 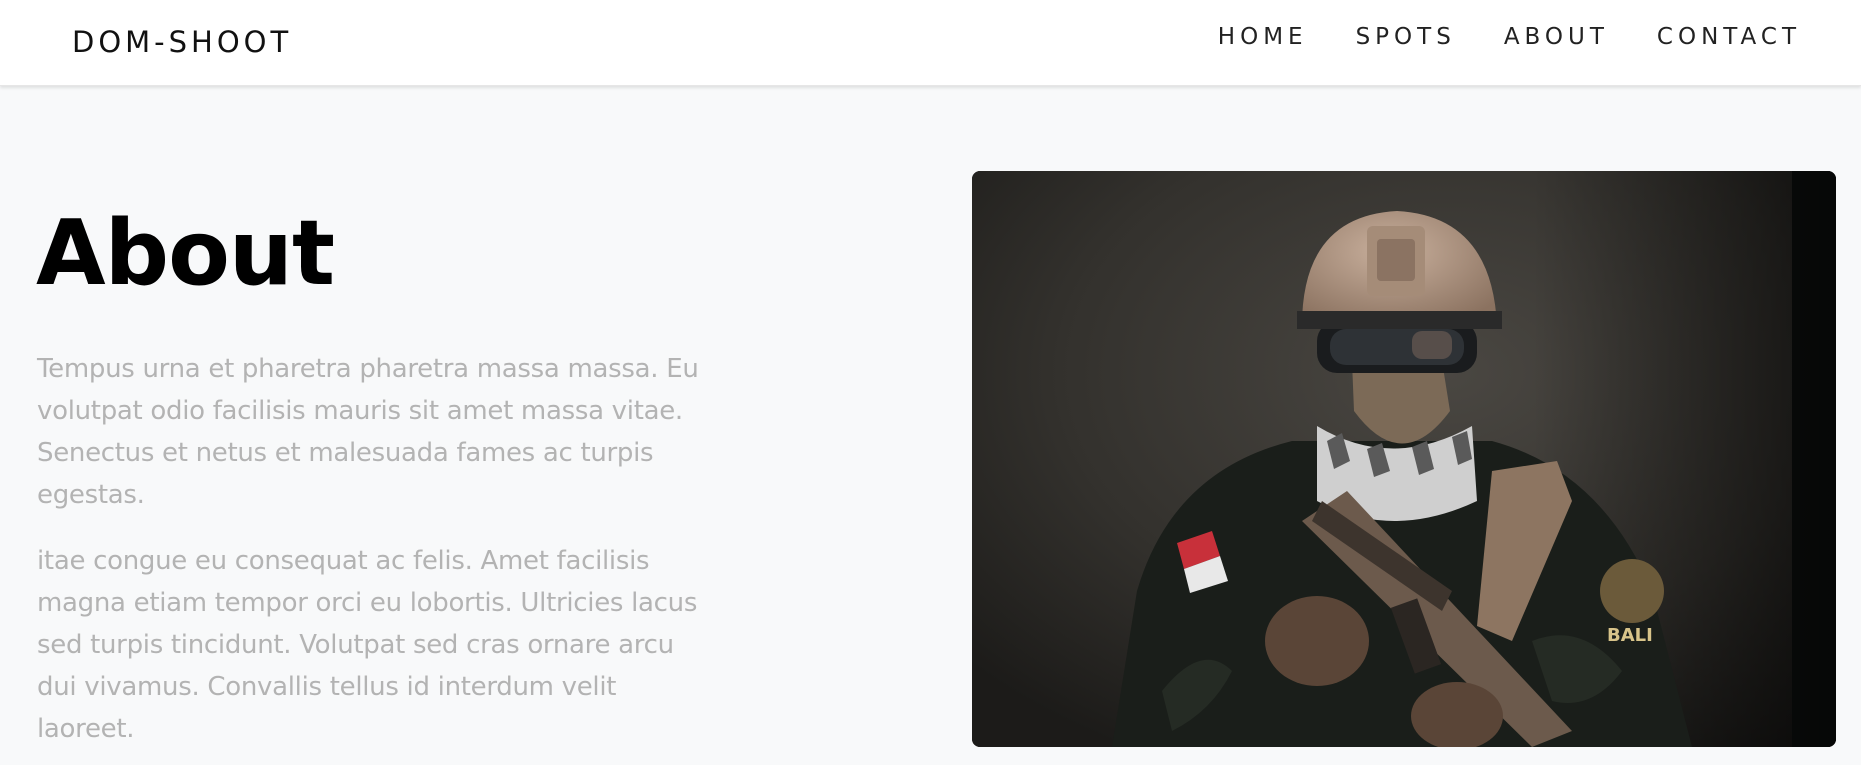 What do you see at coordinates (1729, 37) in the screenshot?
I see `nav-link-contact: CONTACT` at bounding box center [1729, 37].